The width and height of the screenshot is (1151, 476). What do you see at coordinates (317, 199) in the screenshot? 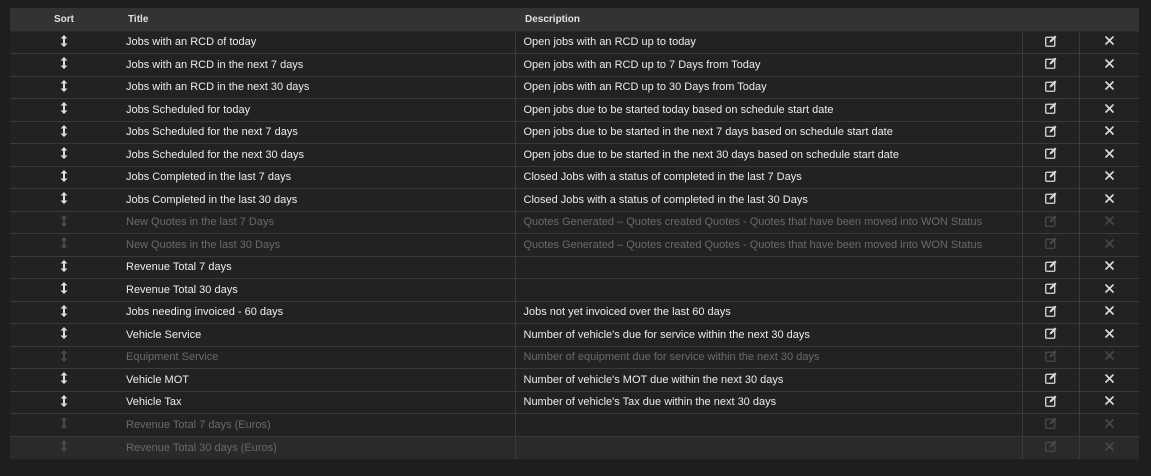
I see `title-cell: Jobs Completed in the last 30 days` at bounding box center [317, 199].